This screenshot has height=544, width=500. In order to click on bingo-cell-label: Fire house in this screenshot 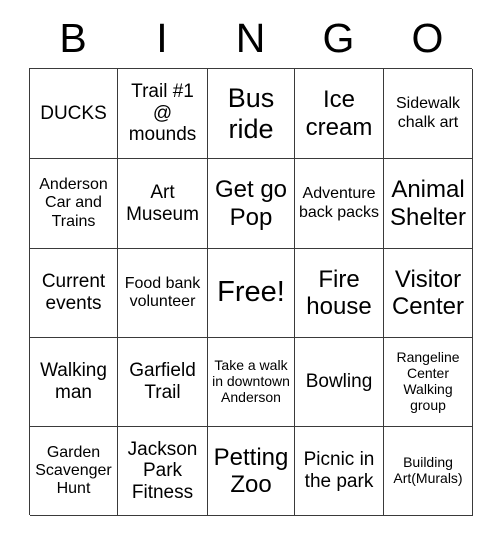, I will do `click(339, 292)`.